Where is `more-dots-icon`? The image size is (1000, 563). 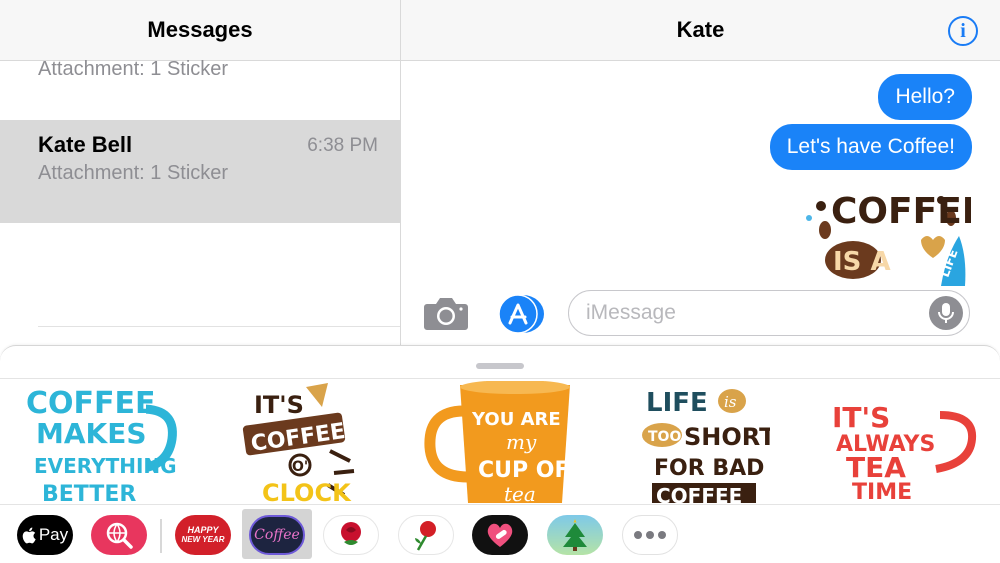 more-dots-icon is located at coordinates (650, 535).